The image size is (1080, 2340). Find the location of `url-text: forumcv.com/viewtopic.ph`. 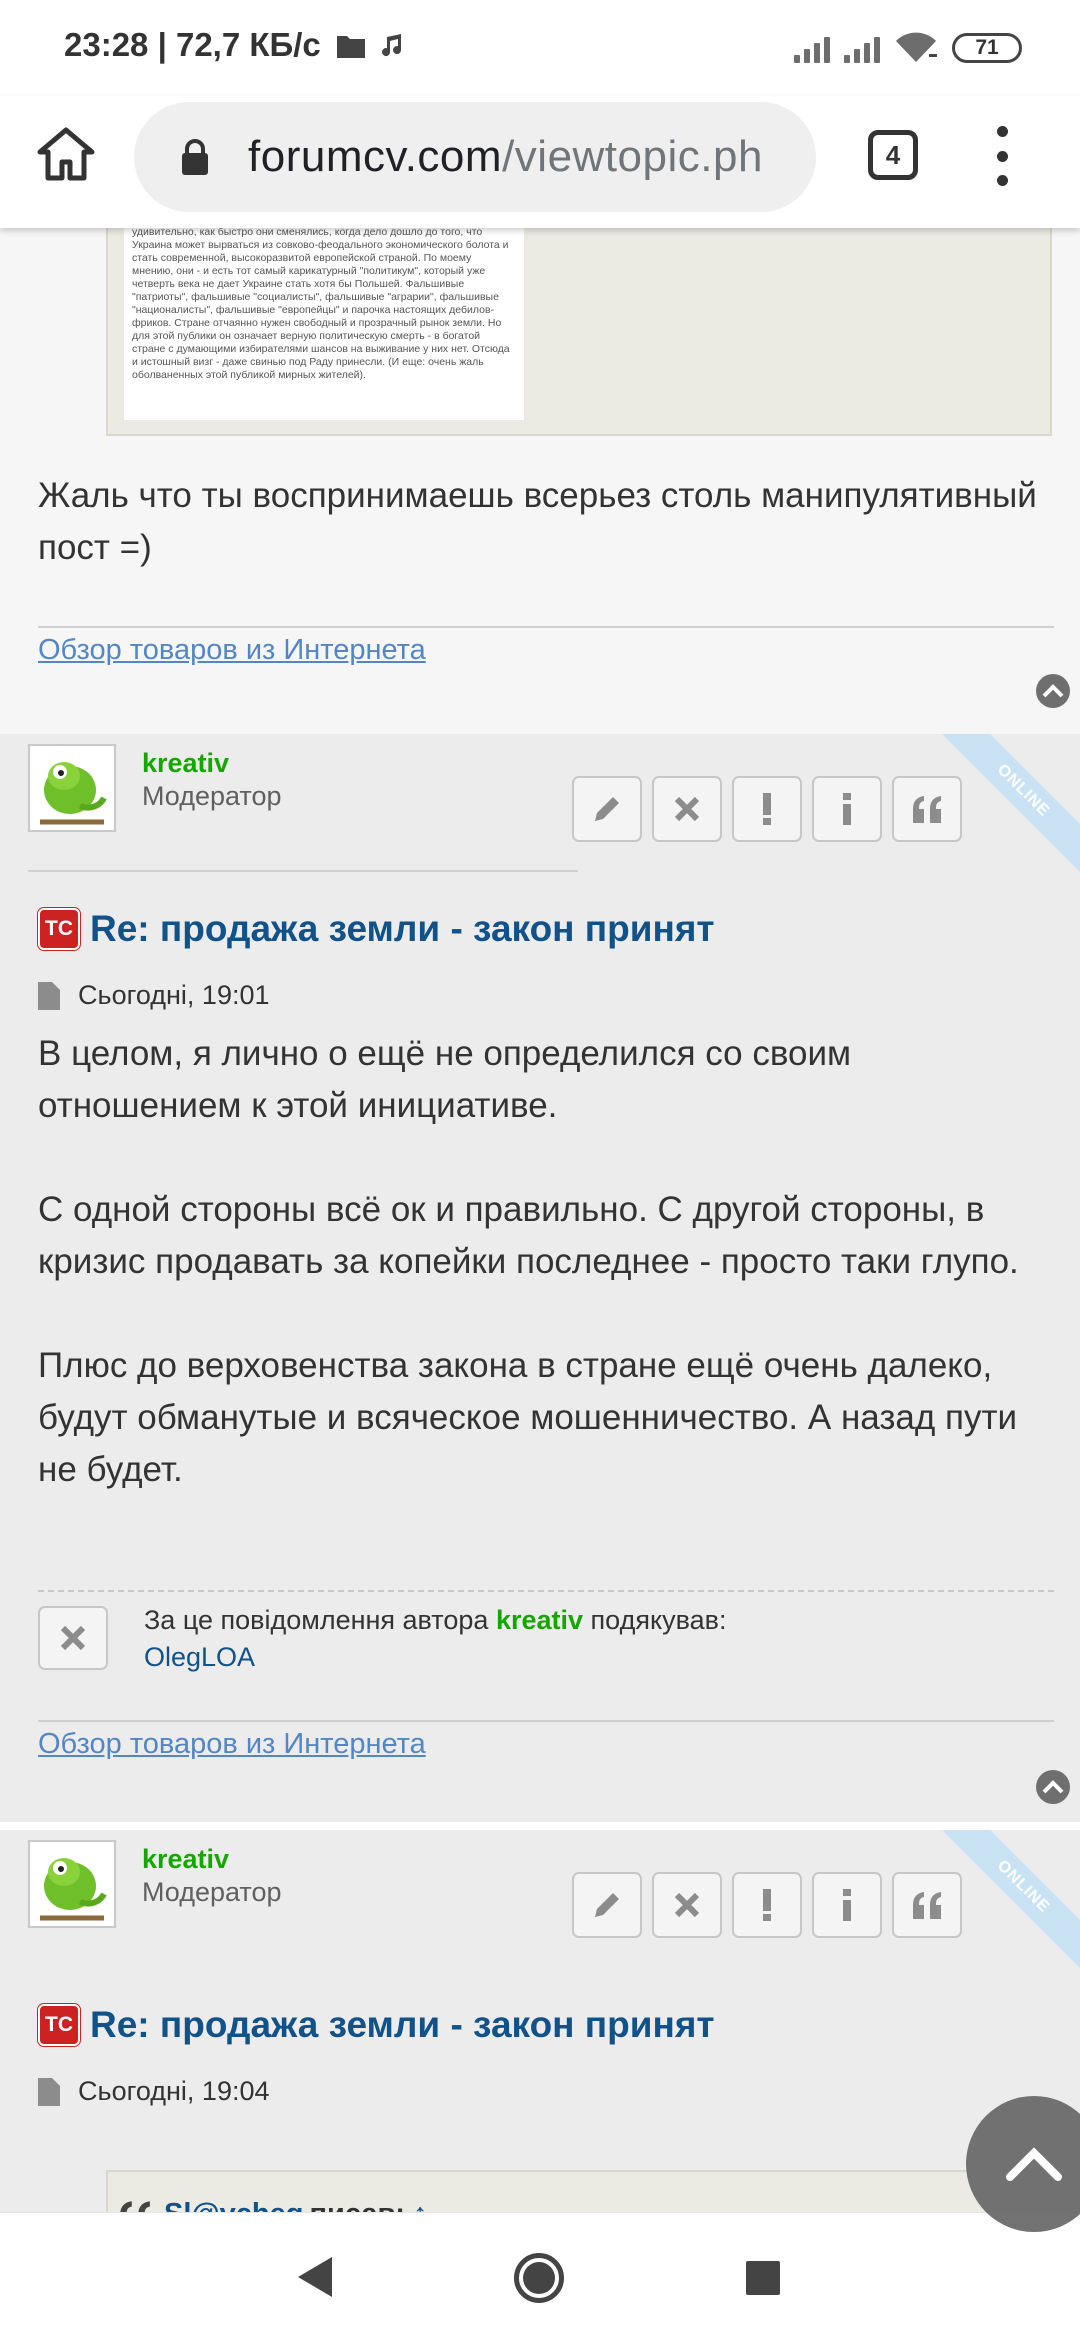

url-text: forumcv.com/viewtopic.ph is located at coordinates (505, 157).